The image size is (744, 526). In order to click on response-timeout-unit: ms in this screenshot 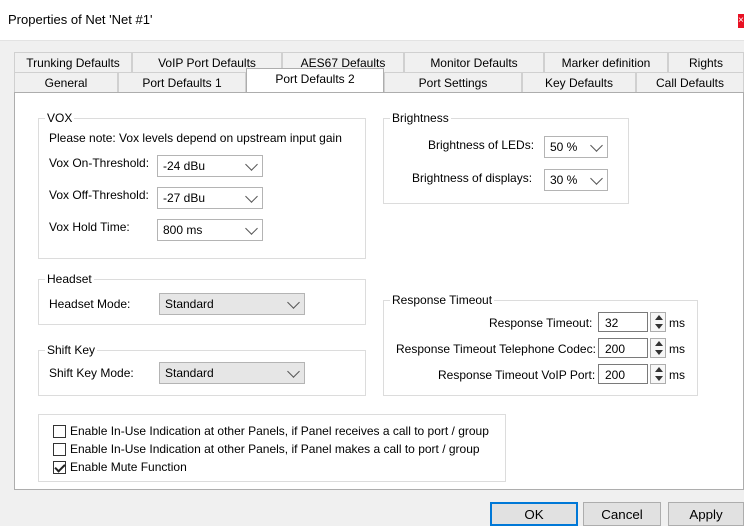, I will do `click(677, 323)`.